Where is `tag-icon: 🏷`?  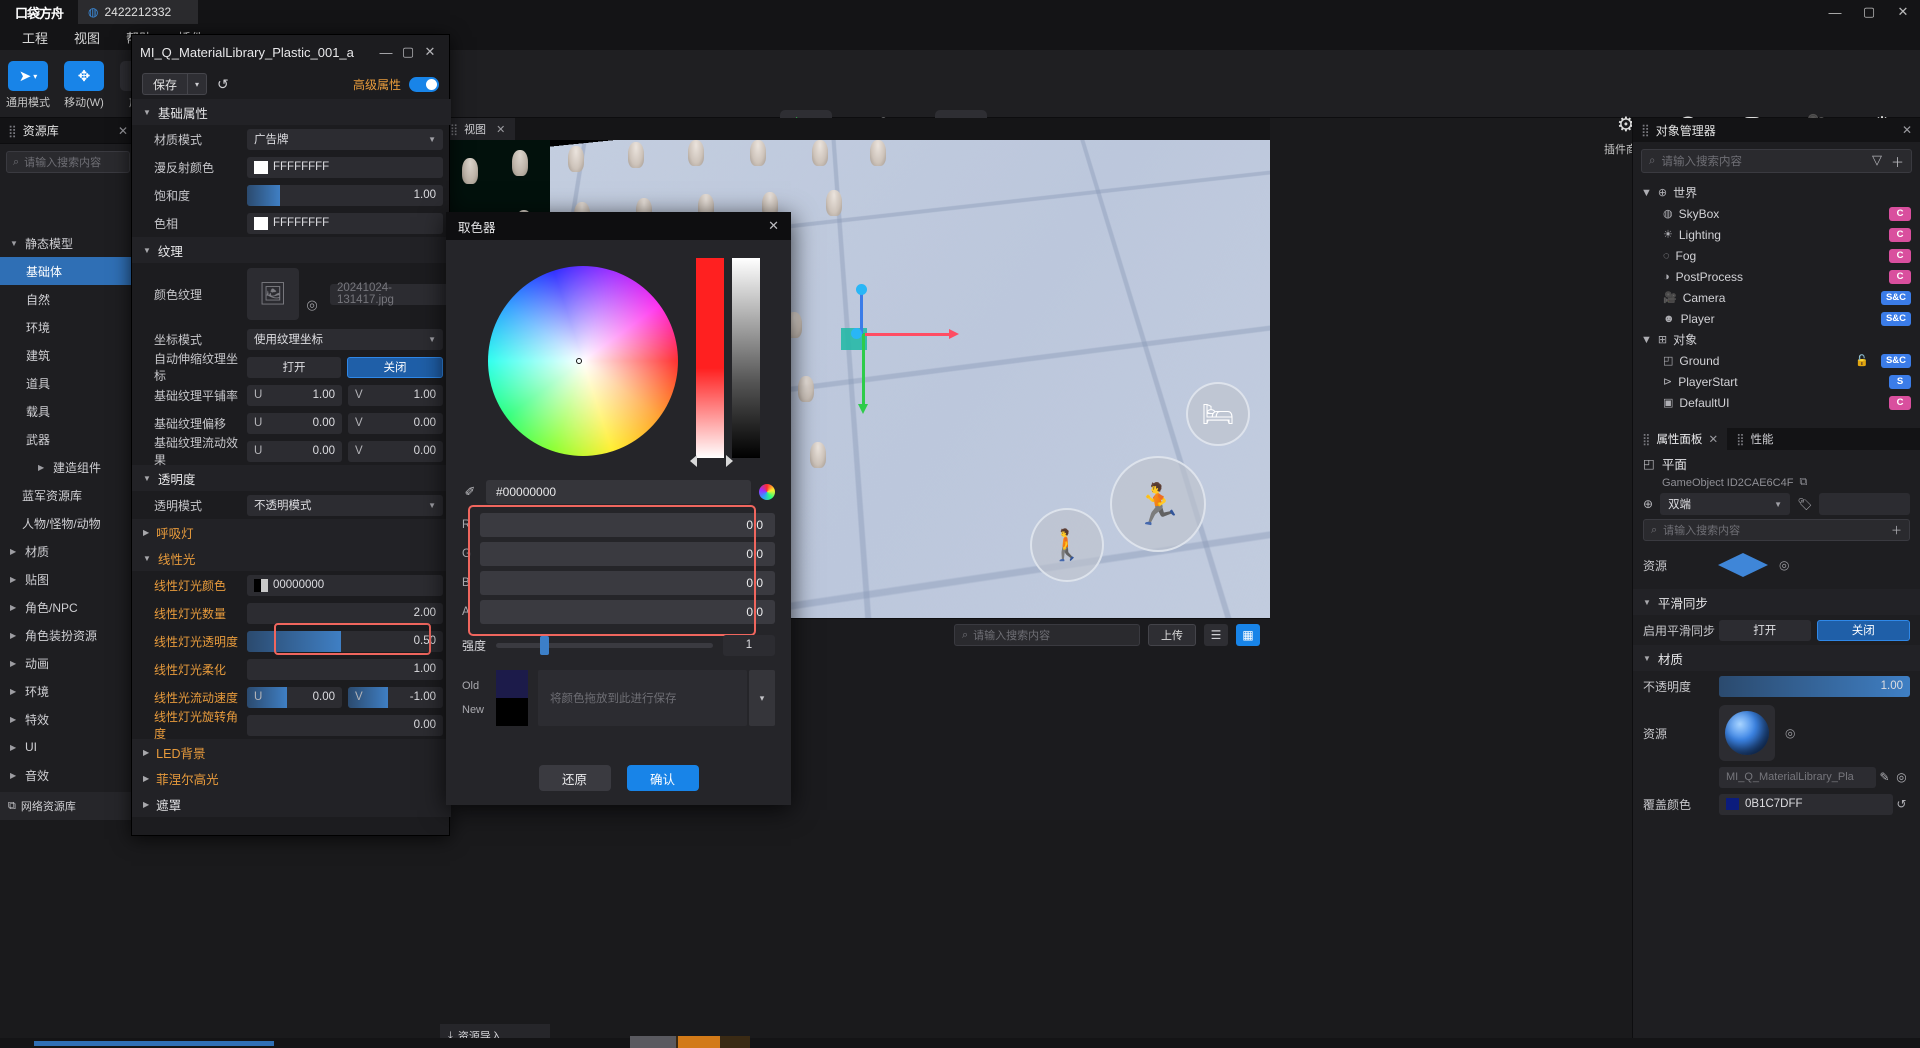
tag-icon: 🏷 is located at coordinates (1804, 504).